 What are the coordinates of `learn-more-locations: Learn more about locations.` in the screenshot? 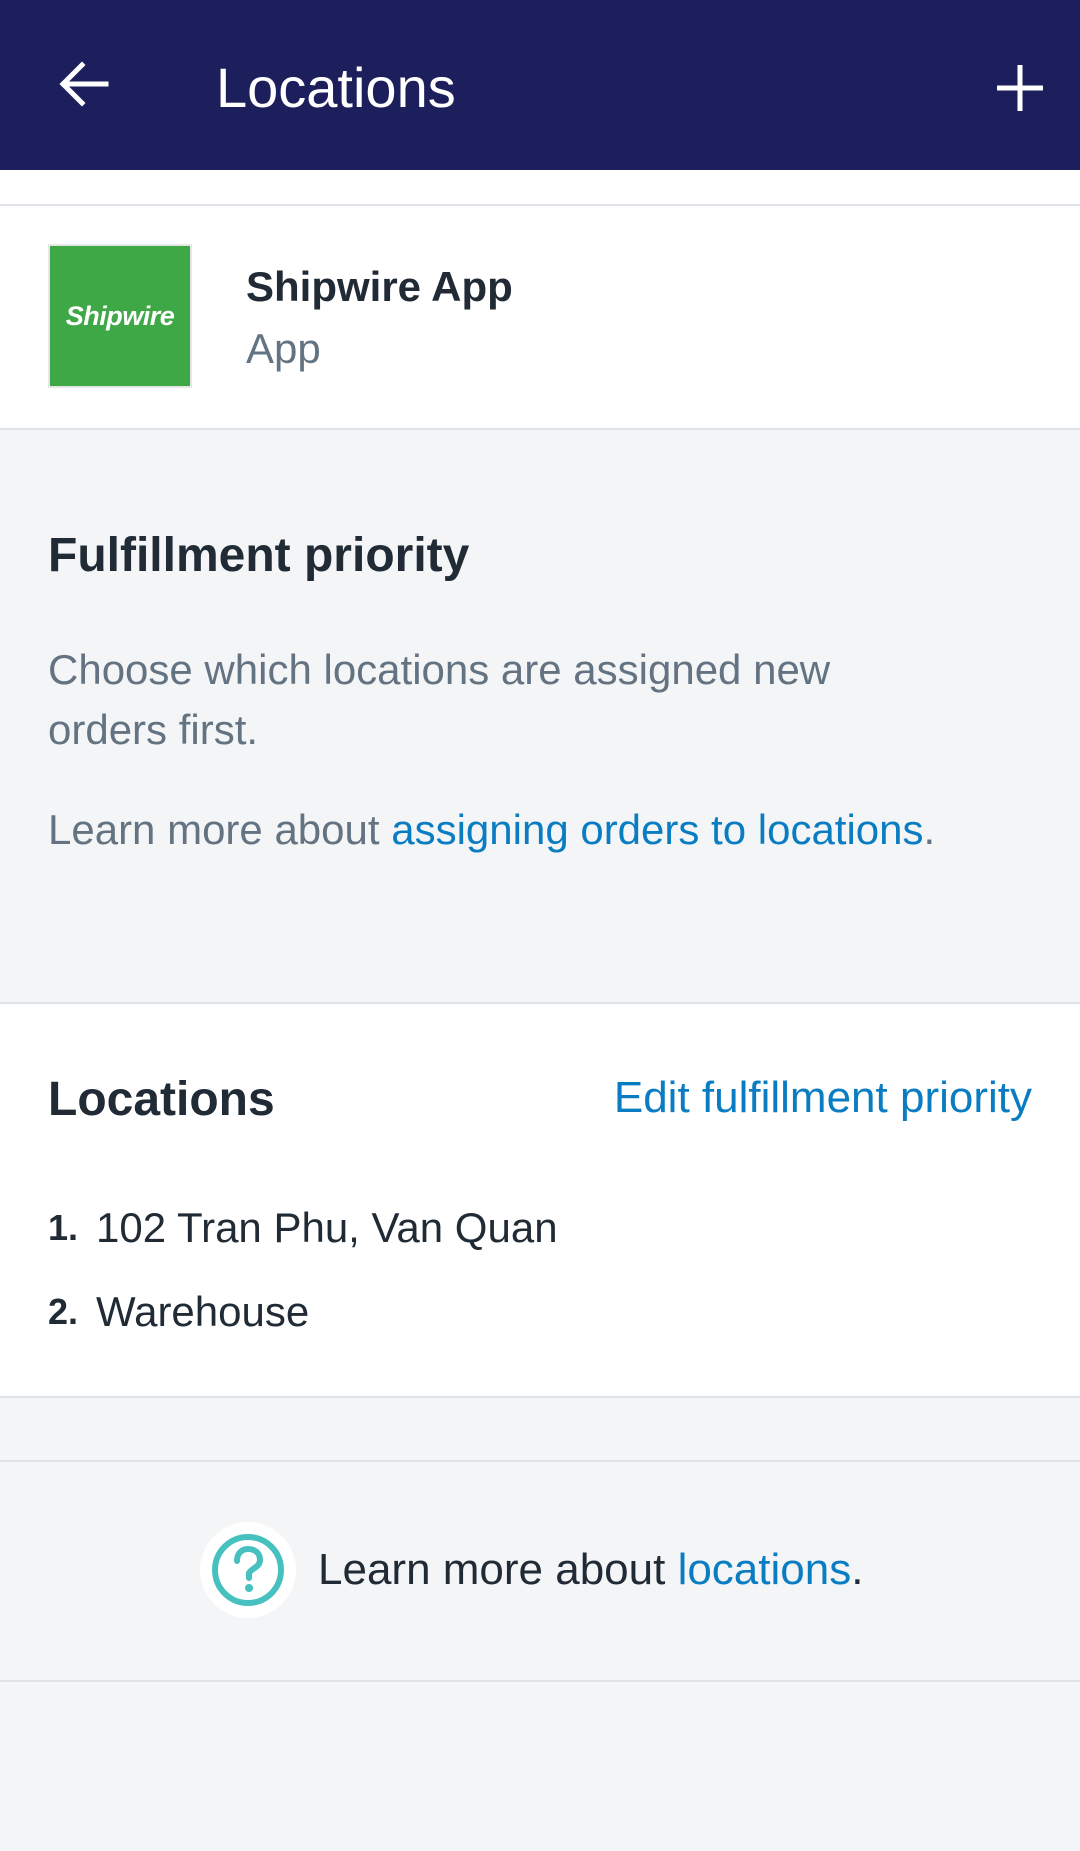 It's located at (531, 1570).